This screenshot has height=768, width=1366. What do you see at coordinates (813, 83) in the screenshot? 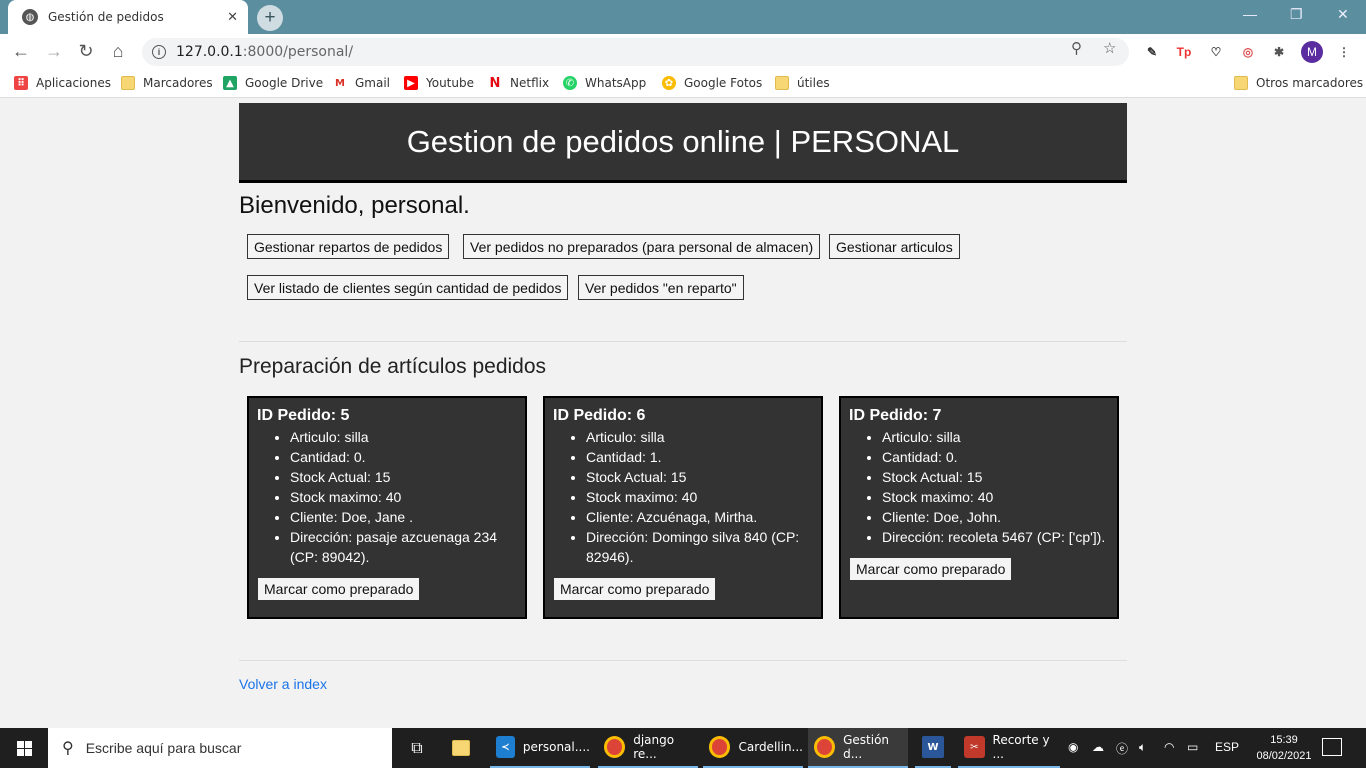
I see `bookmark-label: útiles` at bounding box center [813, 83].